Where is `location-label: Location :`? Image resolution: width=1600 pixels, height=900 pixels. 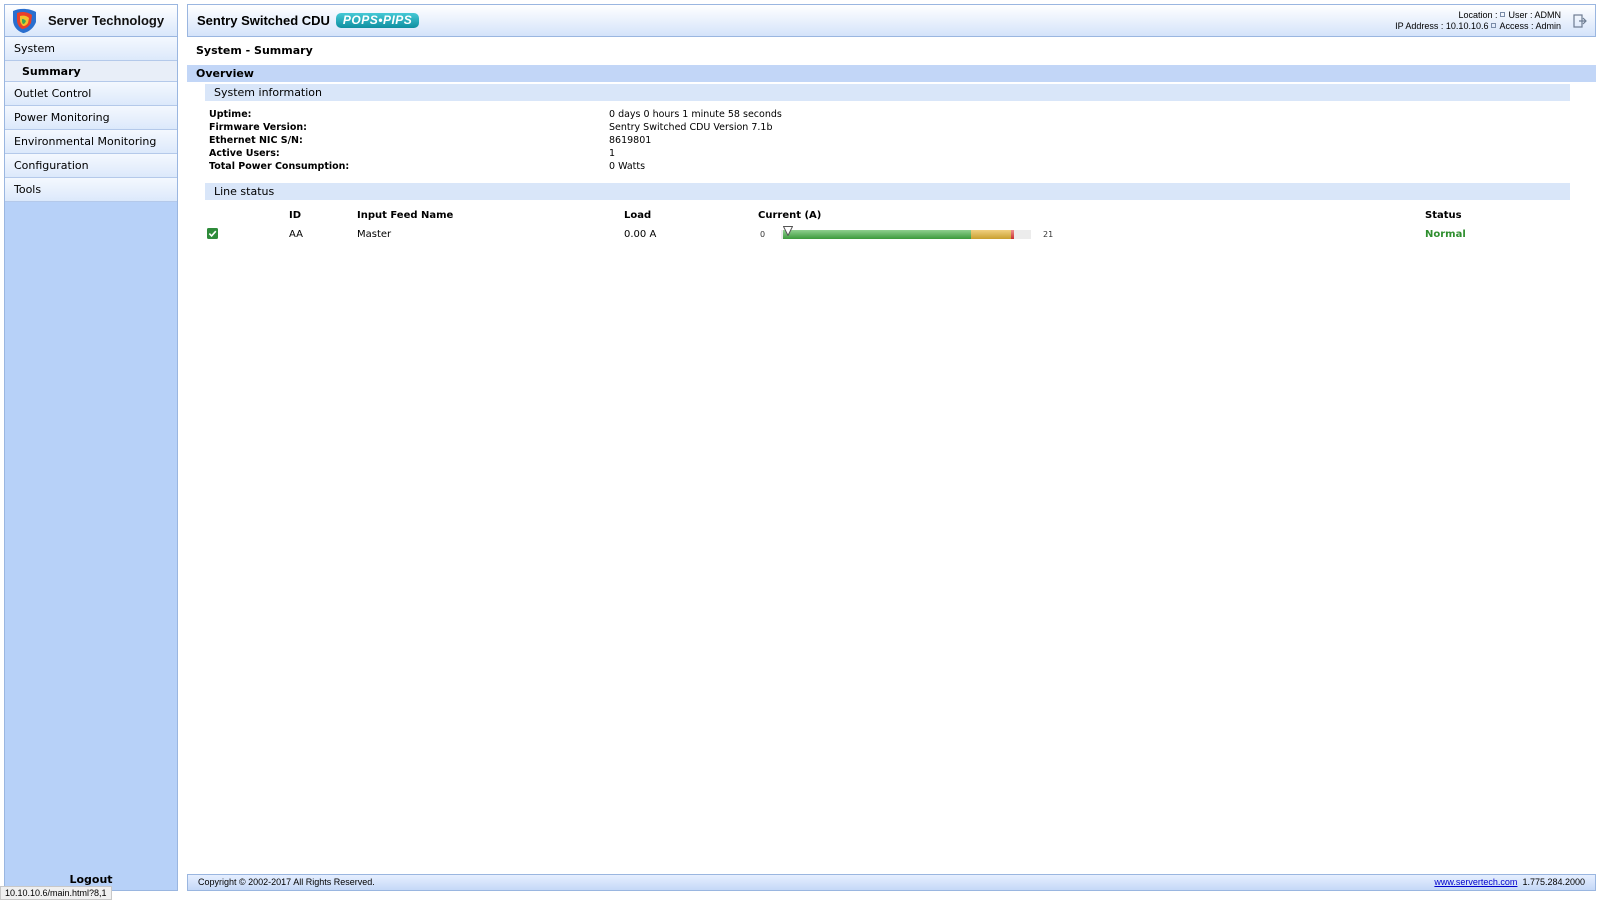 location-label: Location : is located at coordinates (1478, 15).